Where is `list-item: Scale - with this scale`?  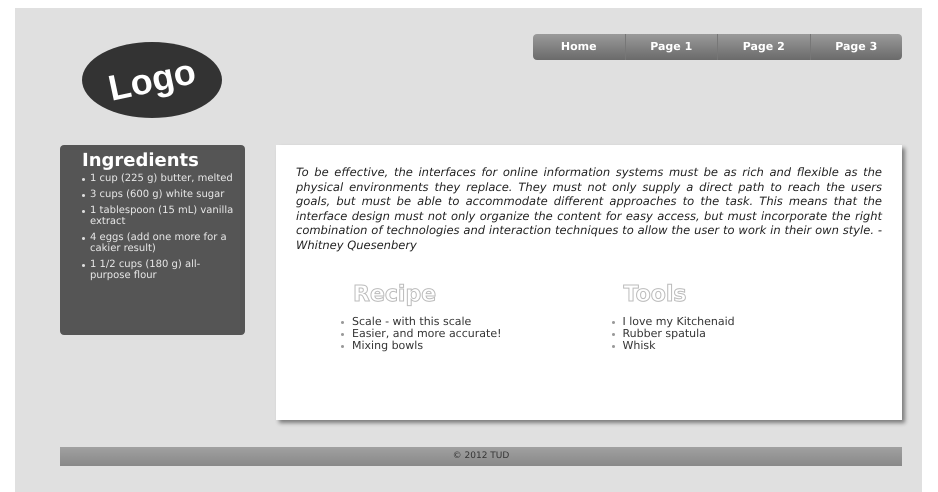
list-item: Scale - with this scale is located at coordinates (412, 322).